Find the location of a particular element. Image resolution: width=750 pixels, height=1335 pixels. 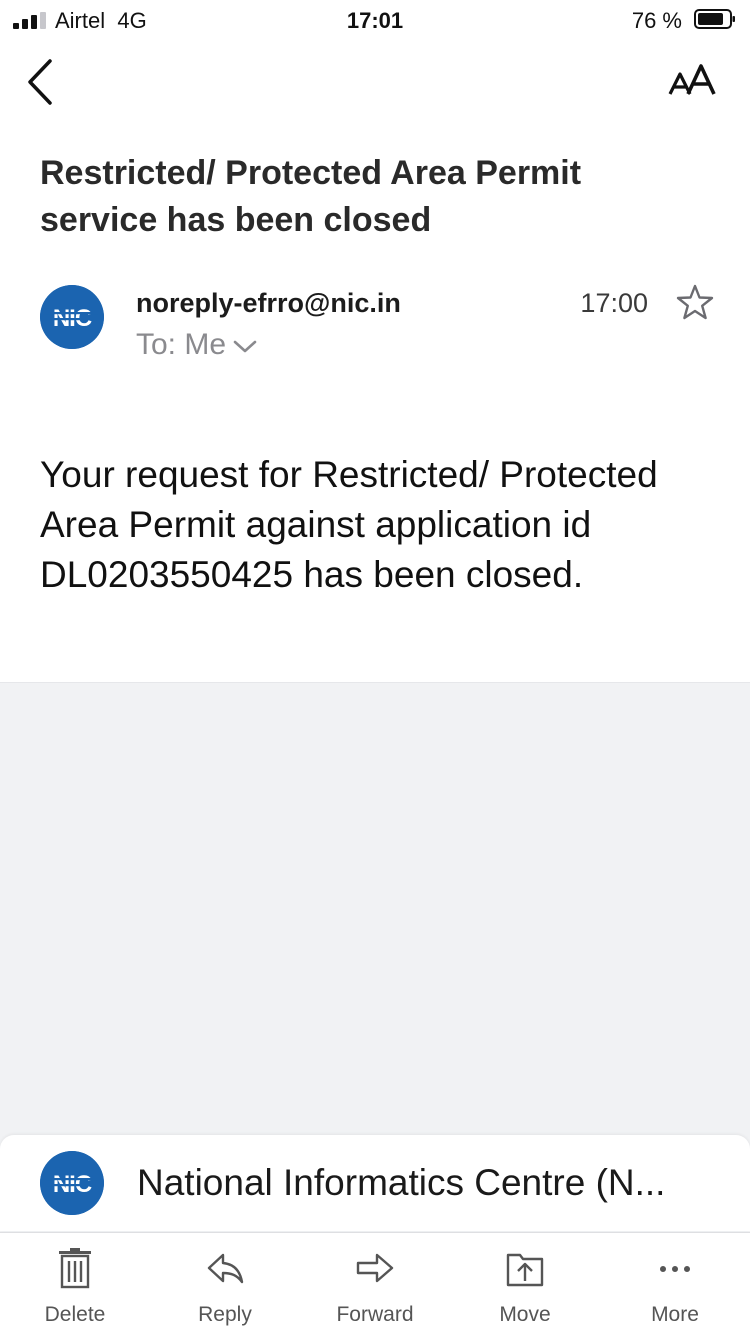

trash-icon is located at coordinates (75, 1268).